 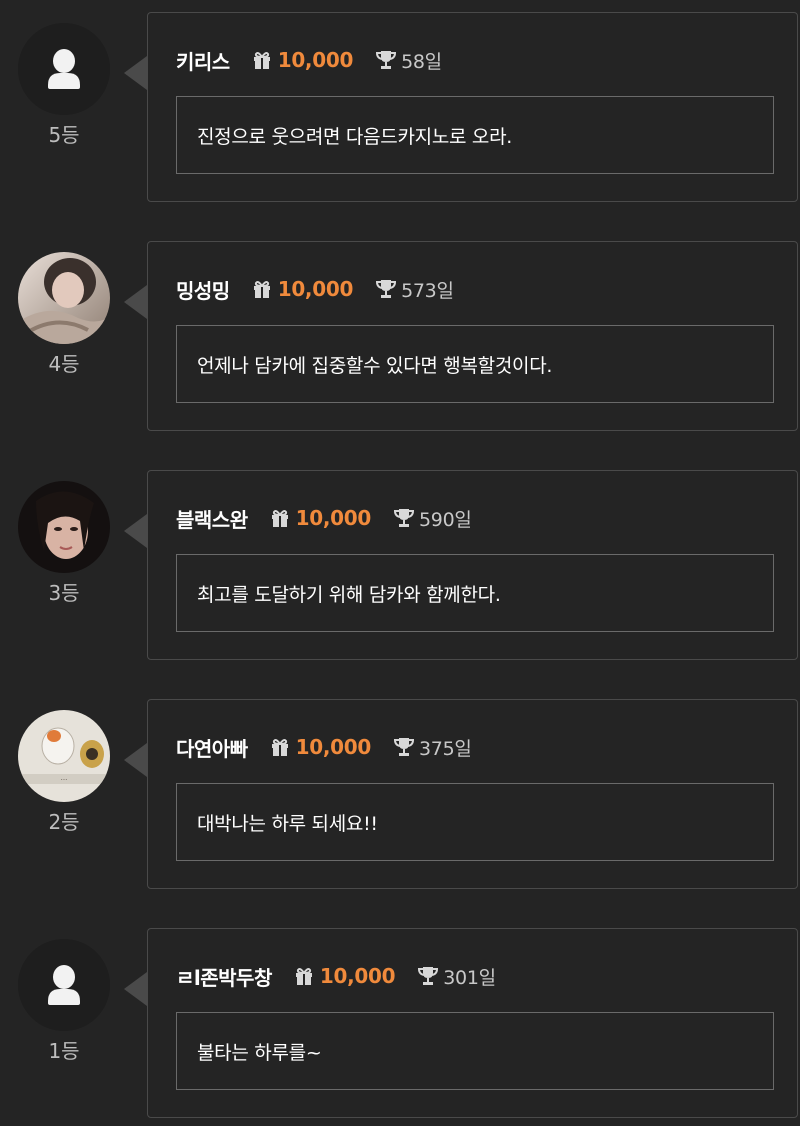 I want to click on comment-box: 언제나 담카에 집중할수 있다면 행복할것이다., so click(x=475, y=364).